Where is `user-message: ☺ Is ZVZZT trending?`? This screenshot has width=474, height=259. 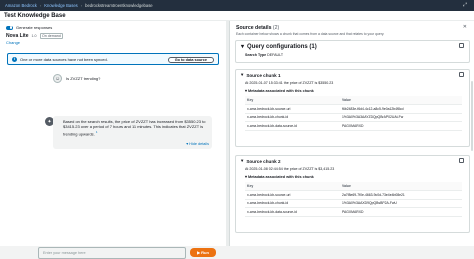 user-message: ☺ Is ZVZZT trending? is located at coordinates (76, 78).